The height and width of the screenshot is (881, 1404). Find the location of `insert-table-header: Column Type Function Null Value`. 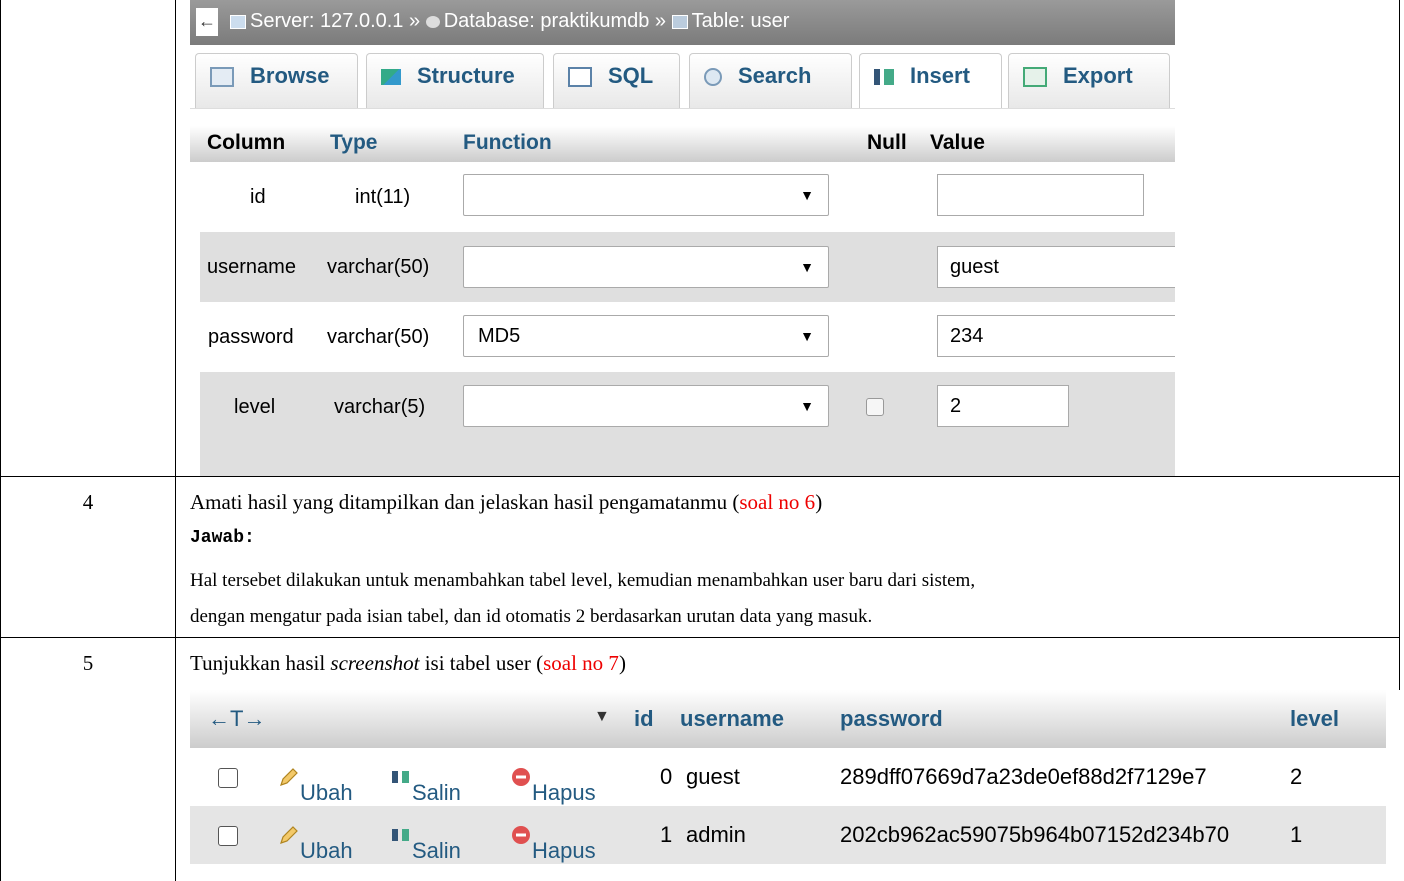

insert-table-header: Column Type Function Null Value is located at coordinates (682, 144).